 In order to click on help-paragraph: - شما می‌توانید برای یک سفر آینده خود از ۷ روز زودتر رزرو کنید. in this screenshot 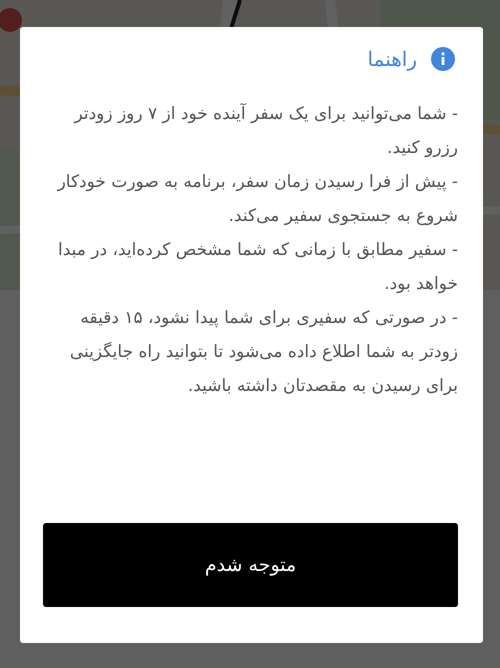, I will do `click(265, 131)`.